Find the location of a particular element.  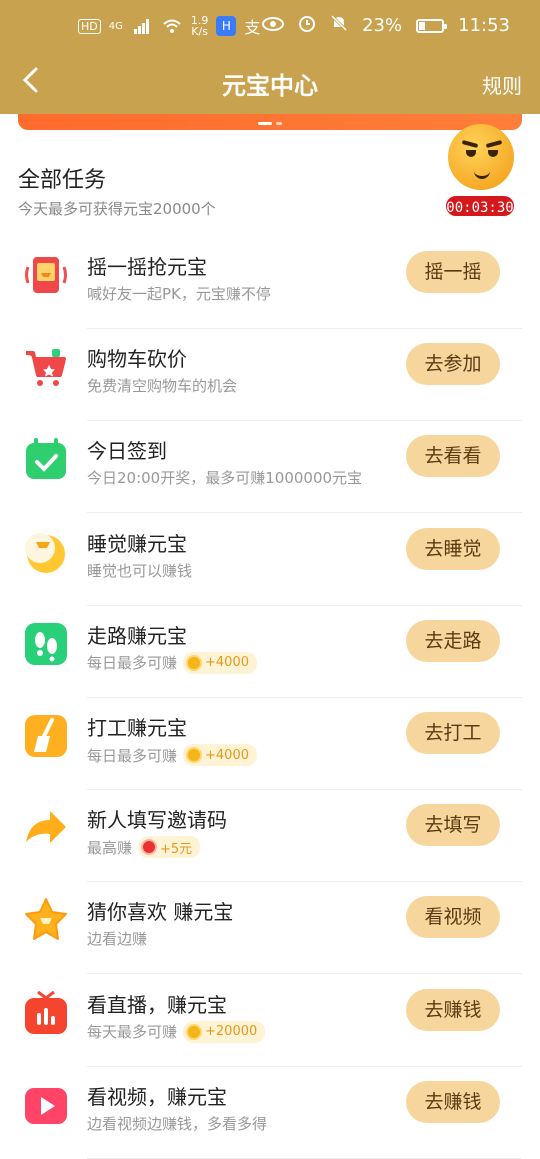

alarm-icon is located at coordinates (307, 25).